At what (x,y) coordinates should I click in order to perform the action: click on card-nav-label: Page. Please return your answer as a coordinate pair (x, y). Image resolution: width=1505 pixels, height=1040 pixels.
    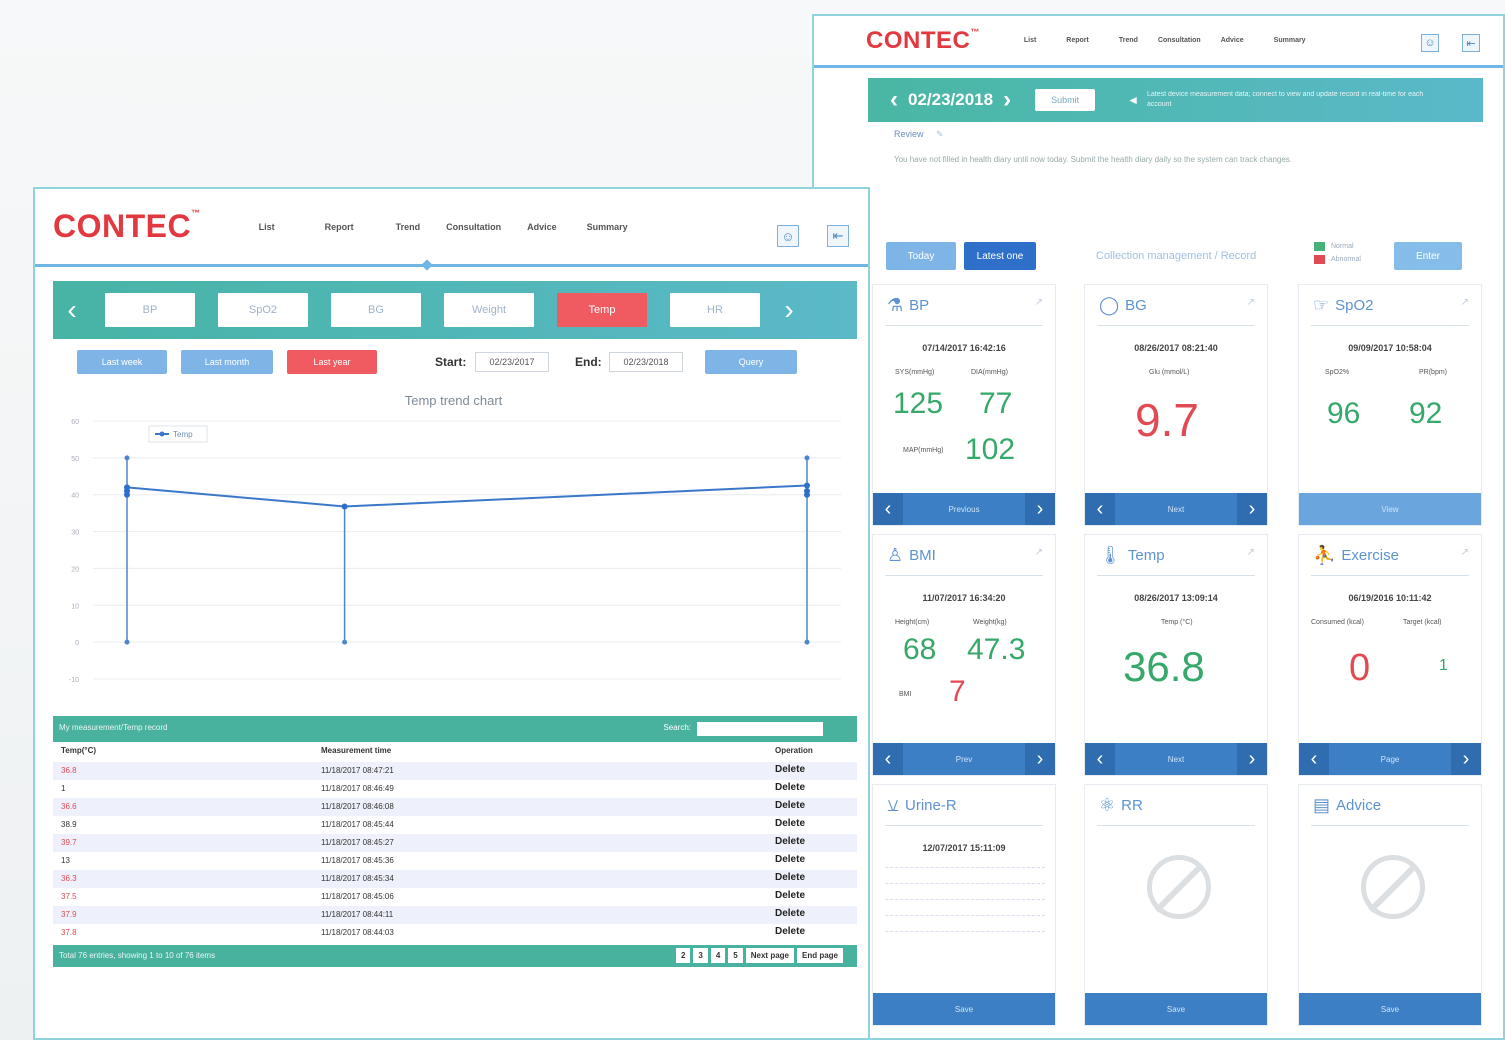
    Looking at the image, I should click on (1390, 759).